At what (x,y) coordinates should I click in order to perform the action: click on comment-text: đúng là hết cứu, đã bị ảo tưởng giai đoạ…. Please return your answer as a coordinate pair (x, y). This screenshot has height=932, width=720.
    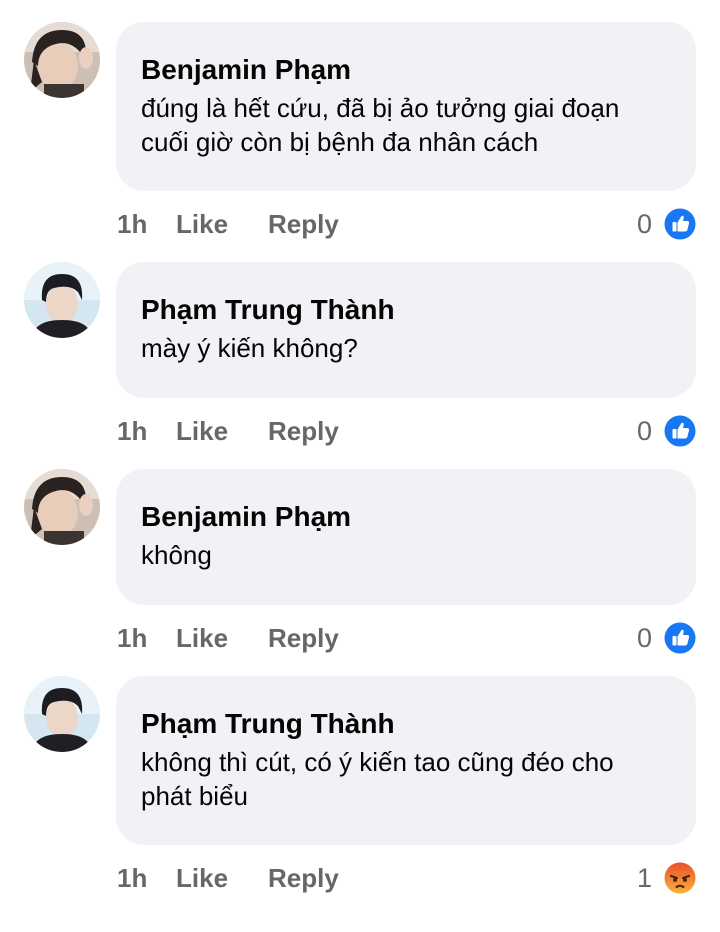
    Looking at the image, I should click on (380, 125).